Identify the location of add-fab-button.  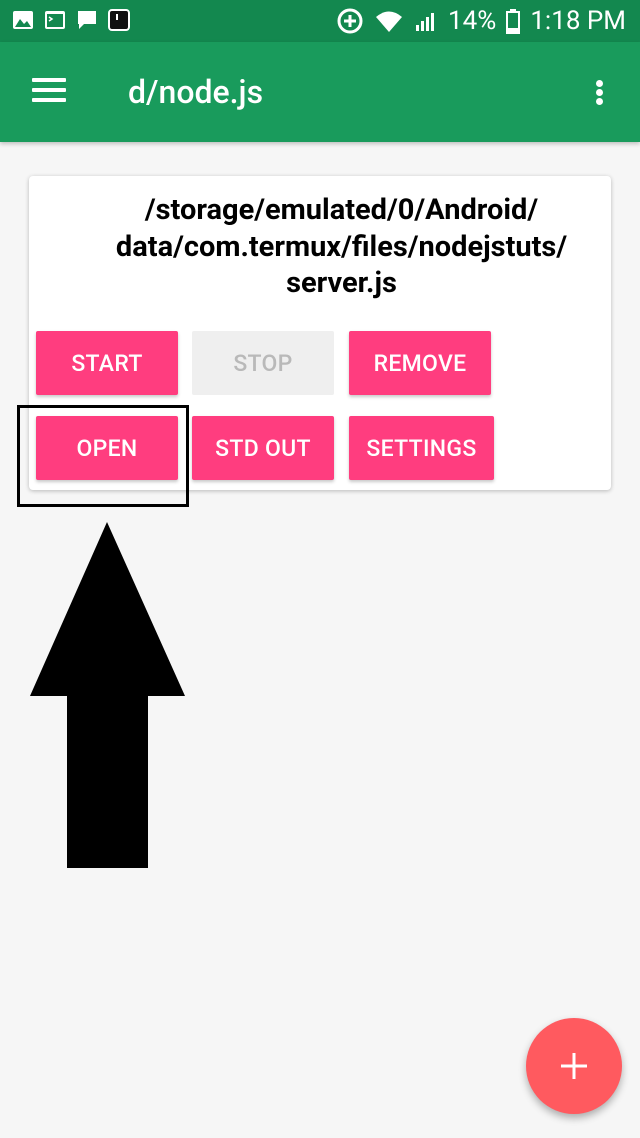
(574, 1066).